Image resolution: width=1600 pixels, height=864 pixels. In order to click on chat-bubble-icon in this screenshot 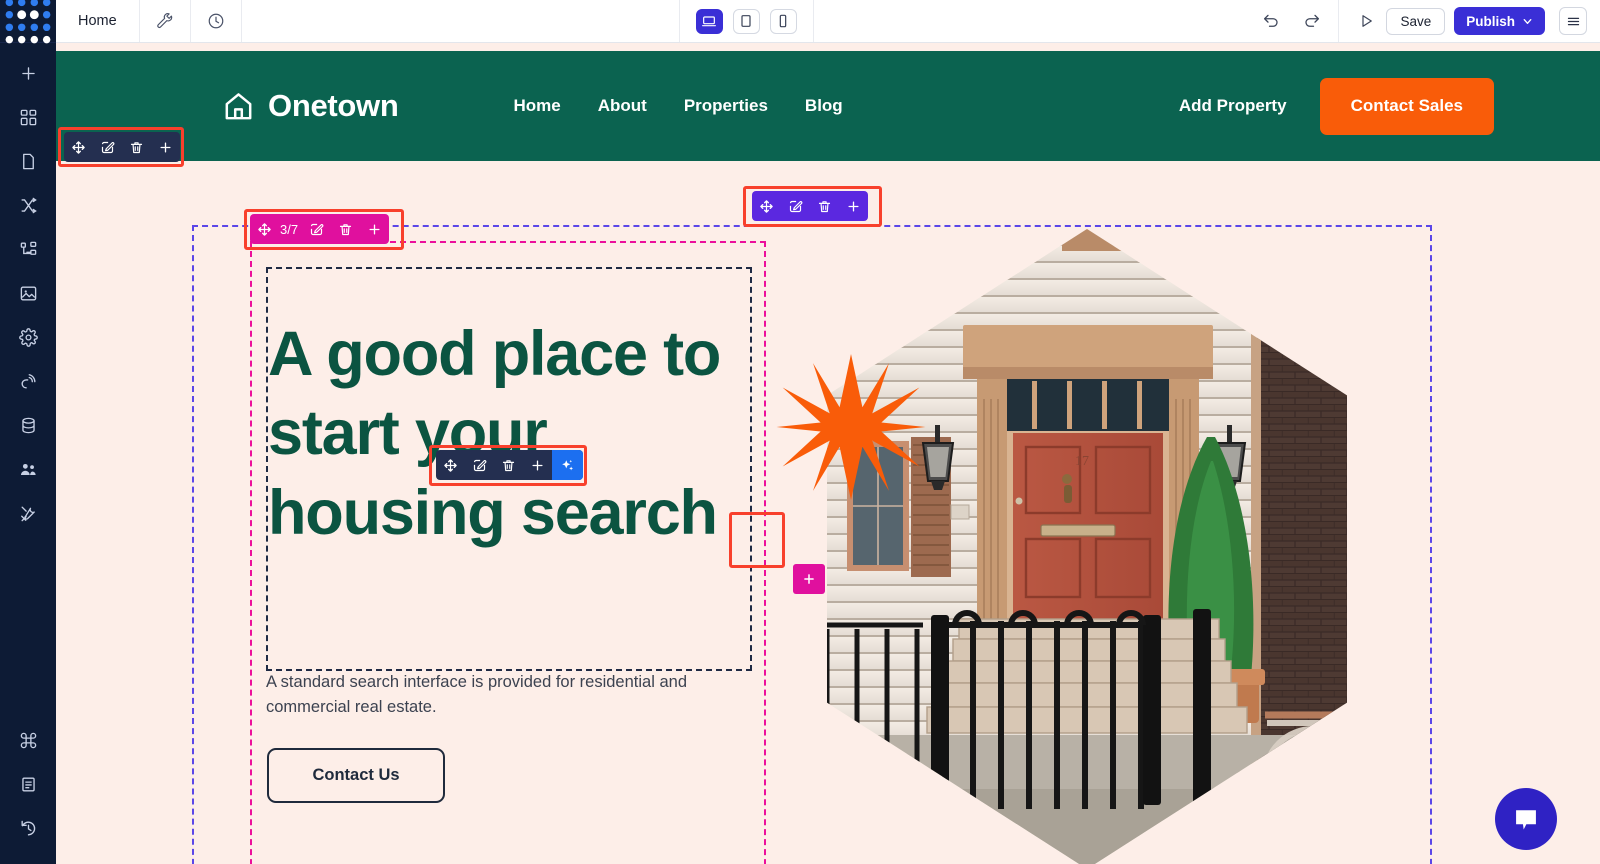, I will do `click(1526, 820)`.